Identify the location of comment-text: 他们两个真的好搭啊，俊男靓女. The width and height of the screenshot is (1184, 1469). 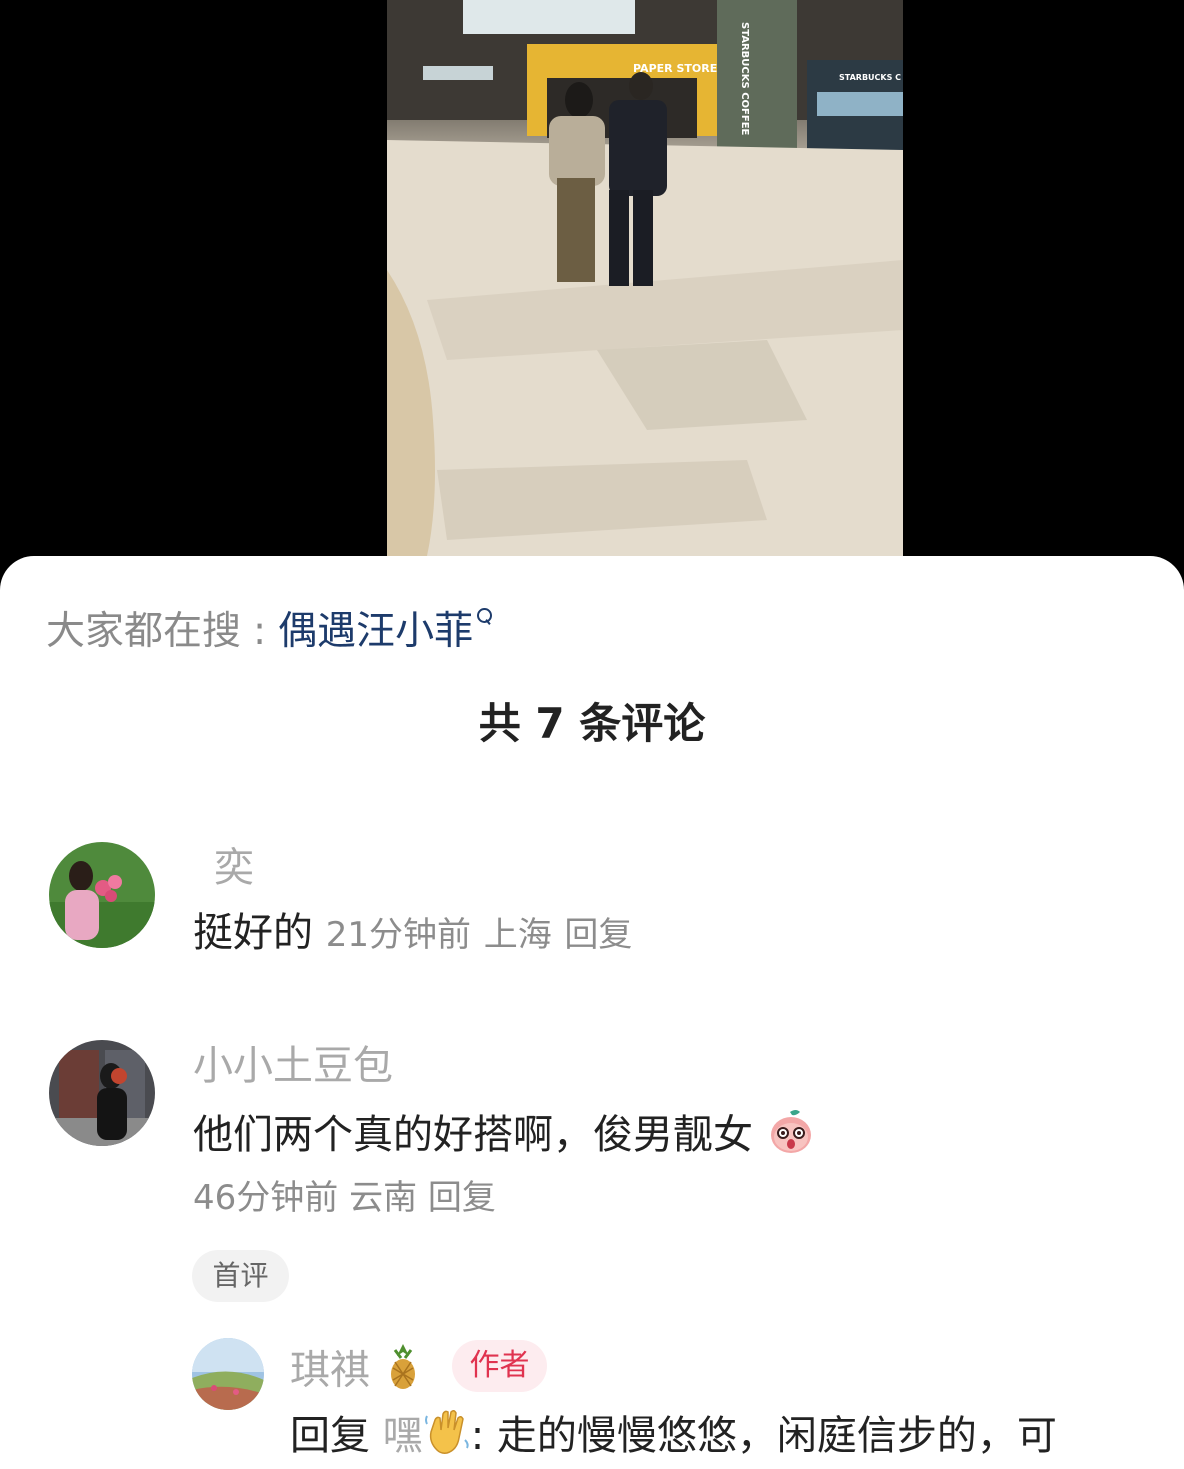
(504, 1137).